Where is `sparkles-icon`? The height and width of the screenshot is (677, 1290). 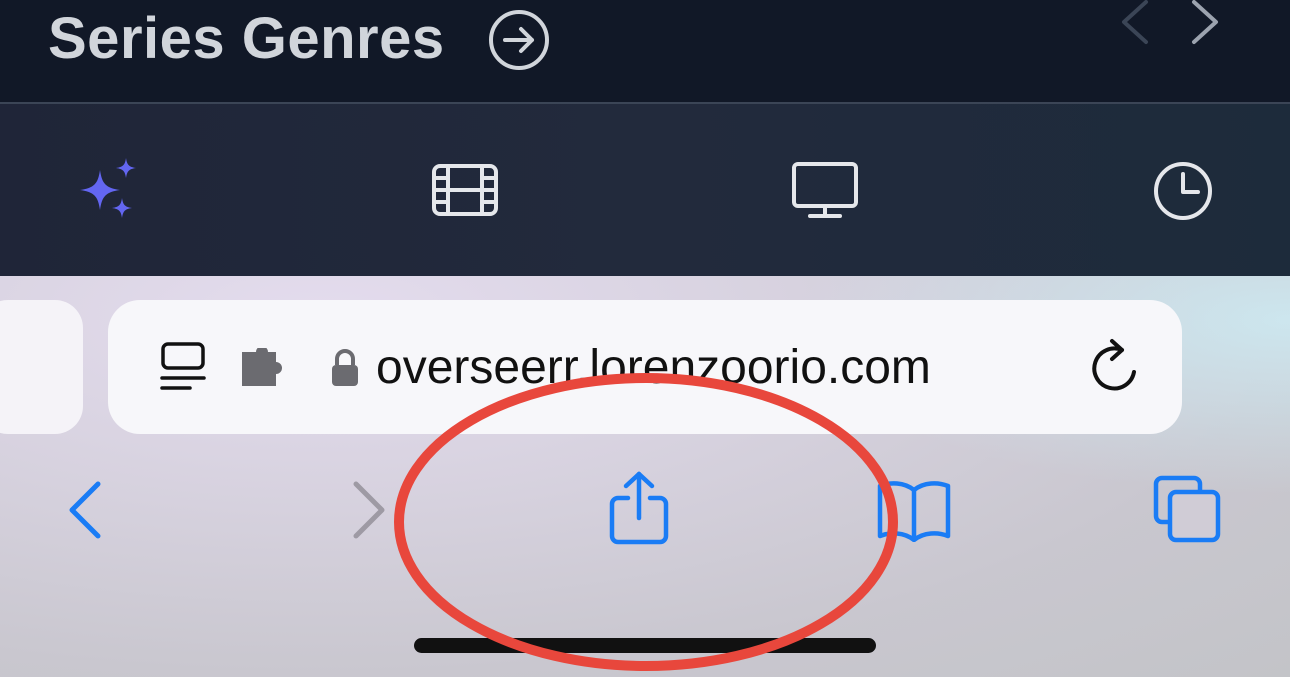
sparkles-icon is located at coordinates (107, 191).